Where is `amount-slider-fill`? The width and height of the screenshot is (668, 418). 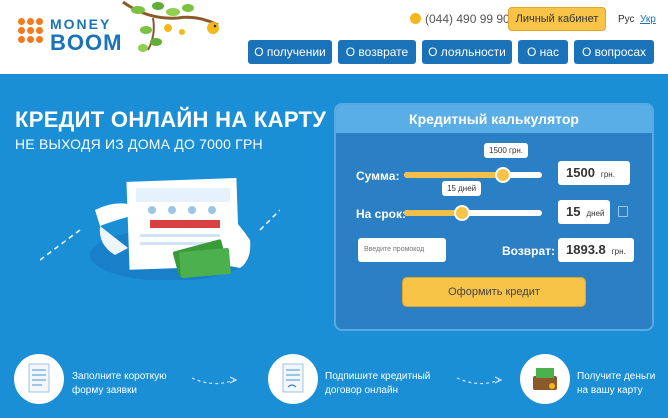
amount-slider-fill is located at coordinates (454, 175).